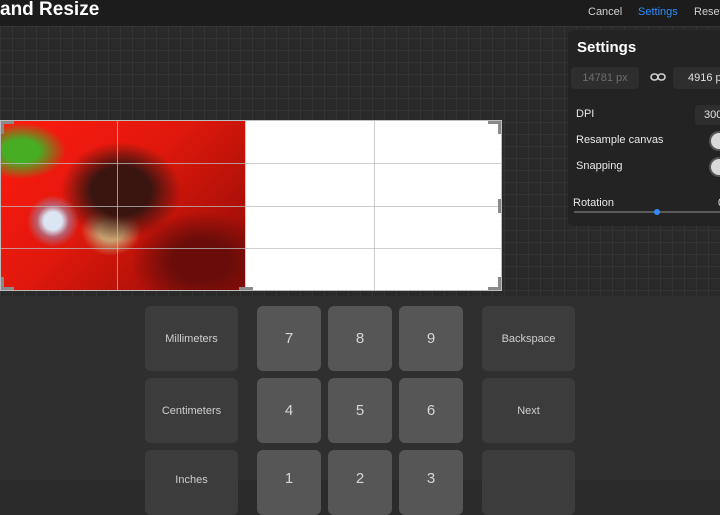  What do you see at coordinates (494, 127) in the screenshot?
I see `crop-handle-top-right` at bounding box center [494, 127].